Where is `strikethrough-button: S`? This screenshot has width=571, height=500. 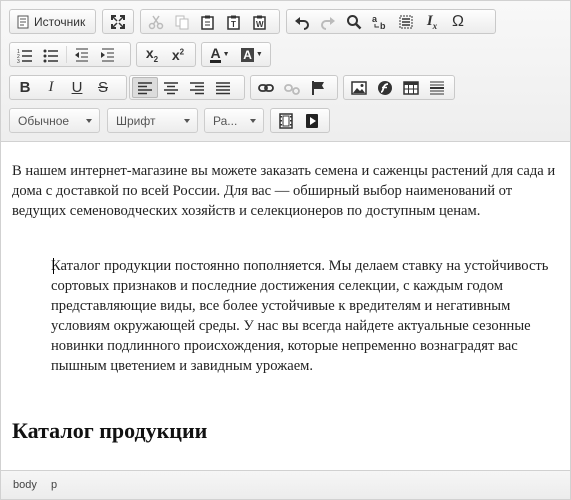 strikethrough-button: S is located at coordinates (103, 87).